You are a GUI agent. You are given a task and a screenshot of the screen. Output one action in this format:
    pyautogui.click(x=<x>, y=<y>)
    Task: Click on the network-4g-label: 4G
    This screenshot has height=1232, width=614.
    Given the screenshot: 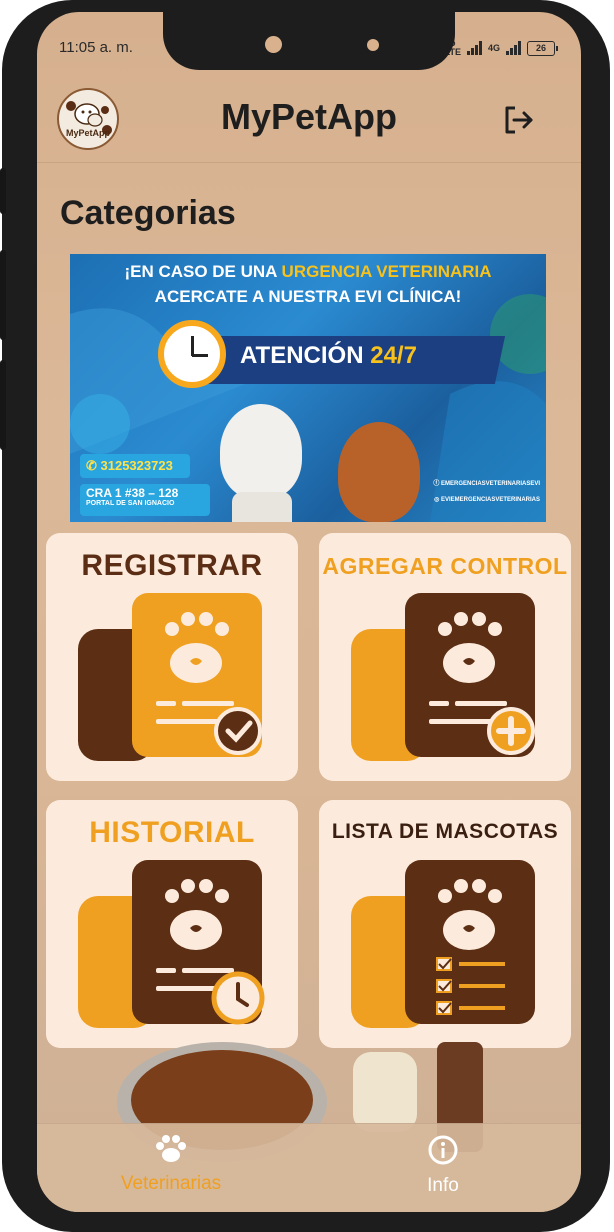 What is the action you would take?
    pyautogui.click(x=493, y=48)
    